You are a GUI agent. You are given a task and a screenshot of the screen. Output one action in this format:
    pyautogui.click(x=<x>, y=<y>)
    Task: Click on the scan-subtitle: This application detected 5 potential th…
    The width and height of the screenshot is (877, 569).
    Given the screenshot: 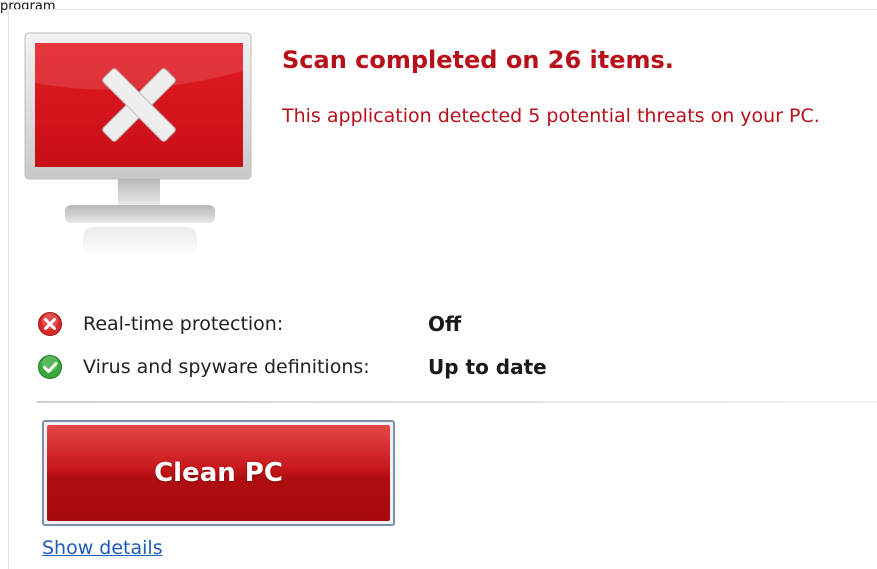 What is the action you would take?
    pyautogui.click(x=551, y=116)
    